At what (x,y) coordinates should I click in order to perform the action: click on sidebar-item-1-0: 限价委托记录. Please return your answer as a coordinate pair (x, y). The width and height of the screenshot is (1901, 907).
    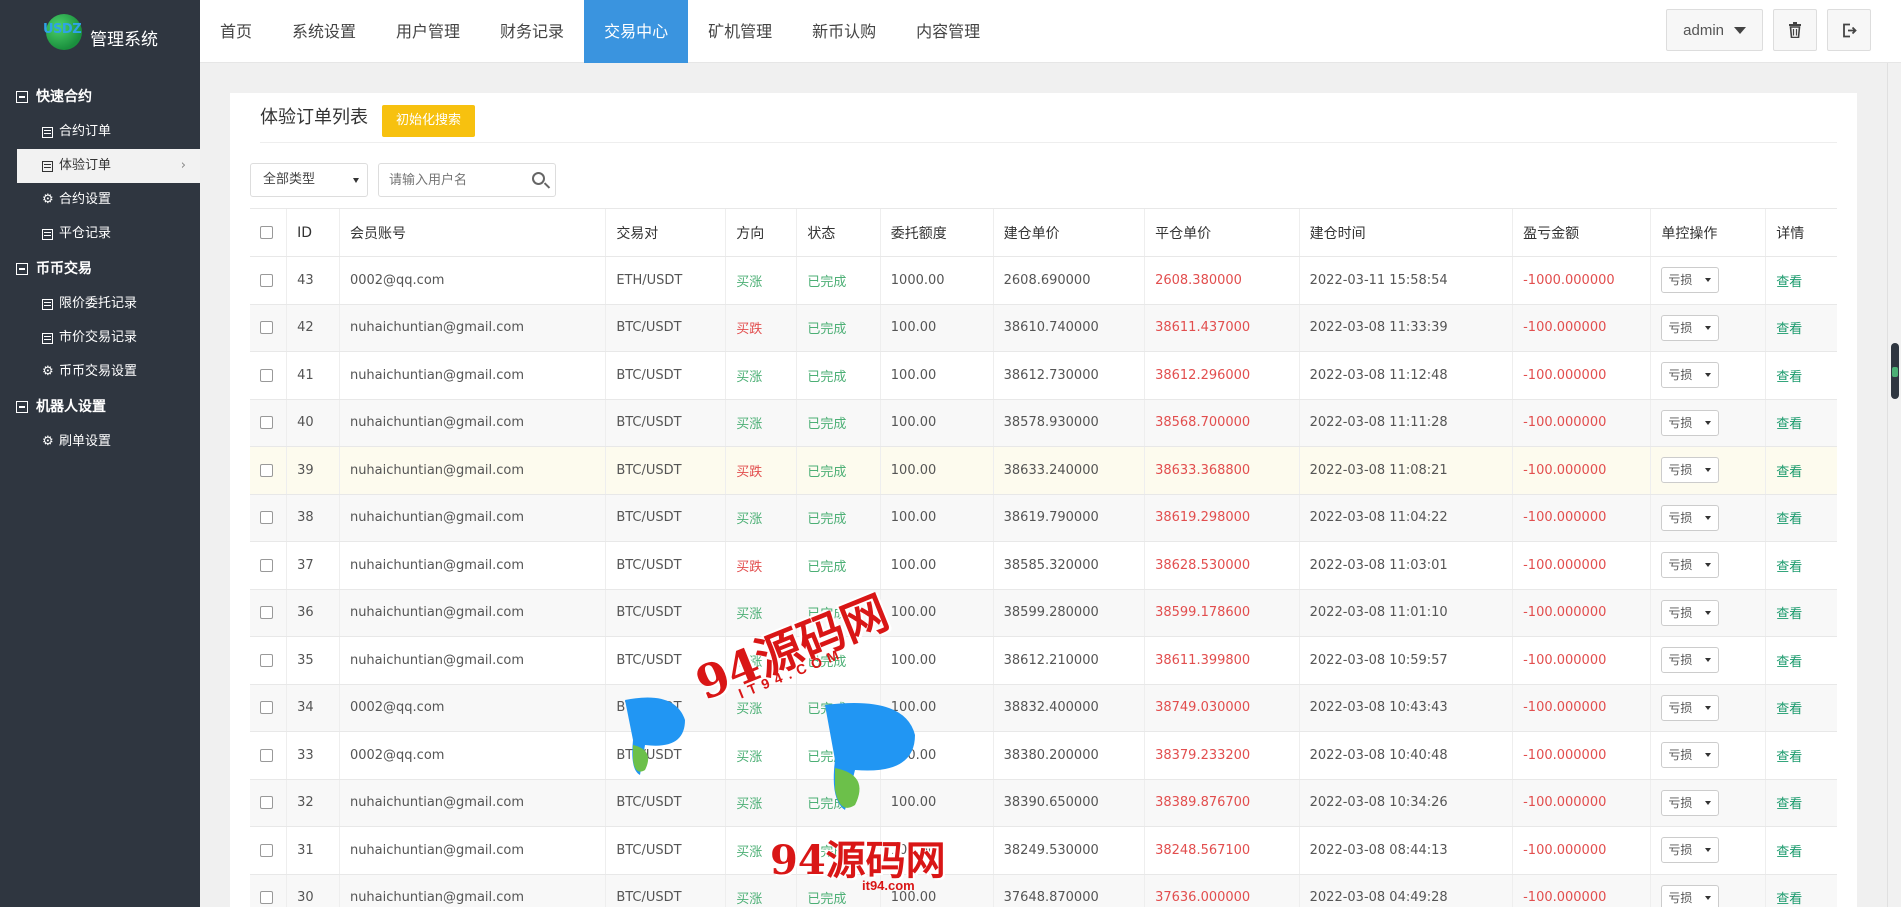
    Looking at the image, I should click on (100, 304).